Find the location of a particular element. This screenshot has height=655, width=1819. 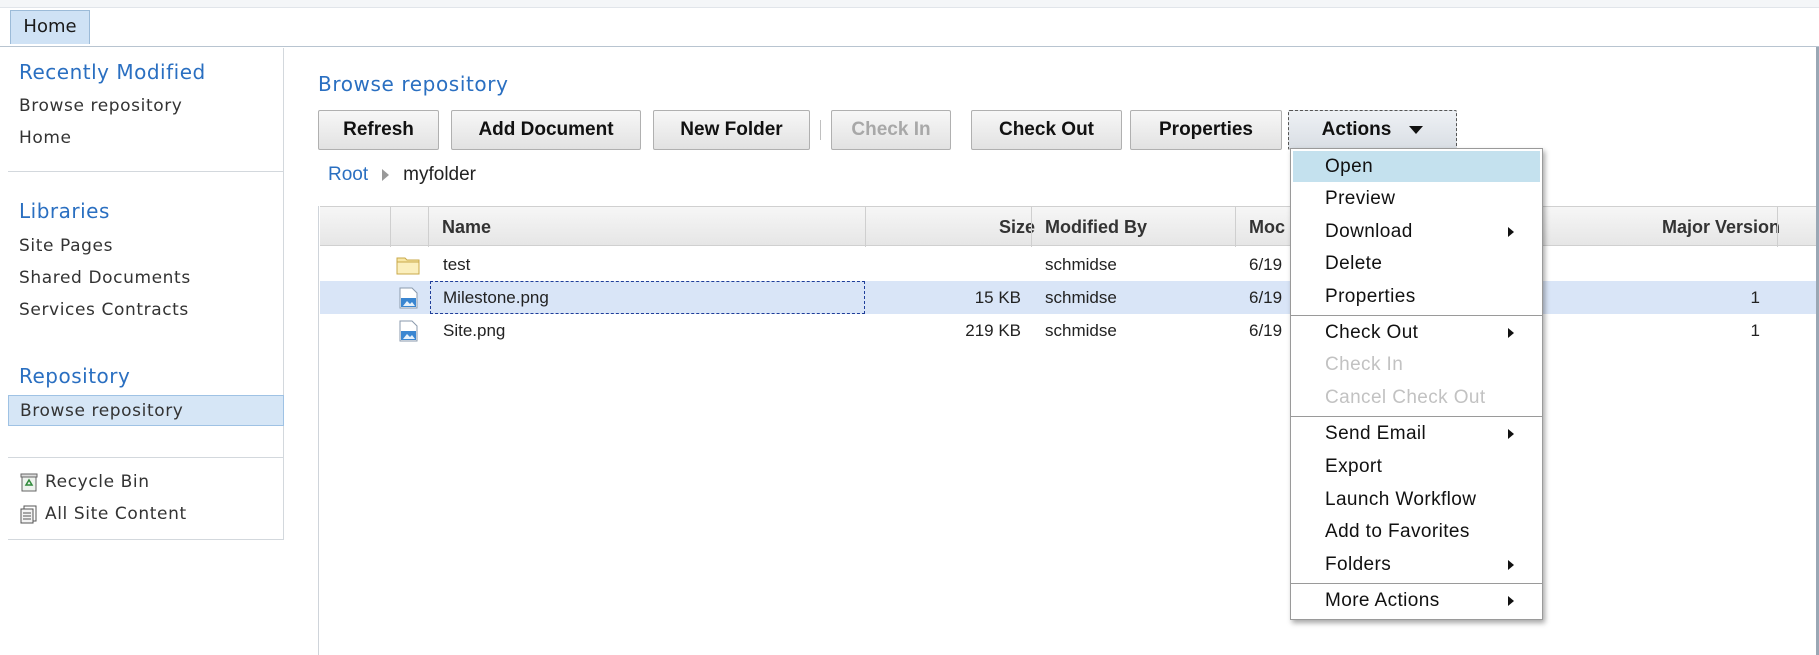

menu-item-label: Download is located at coordinates (1369, 231).